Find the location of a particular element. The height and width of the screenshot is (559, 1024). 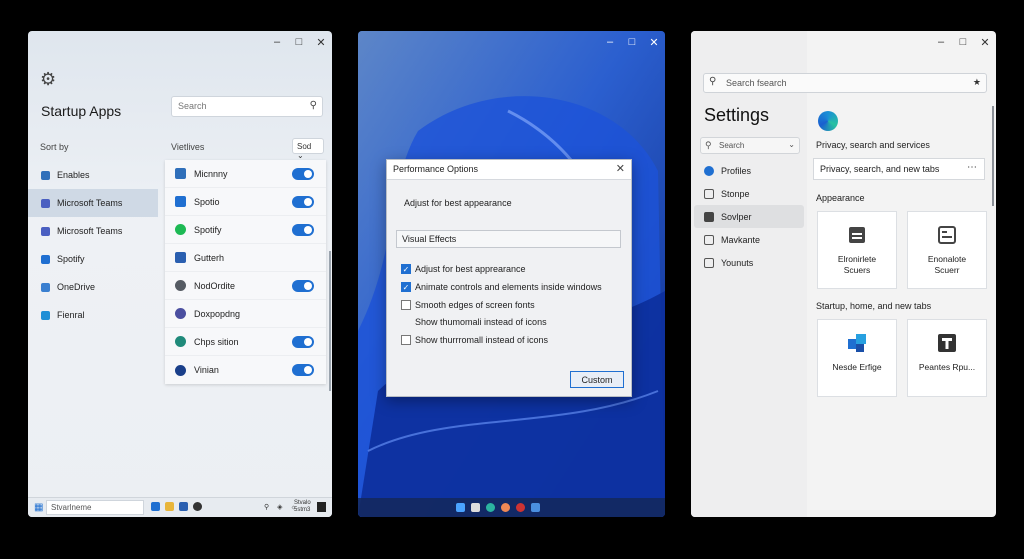

clock-line: 5stm3 is located at coordinates (302, 510).